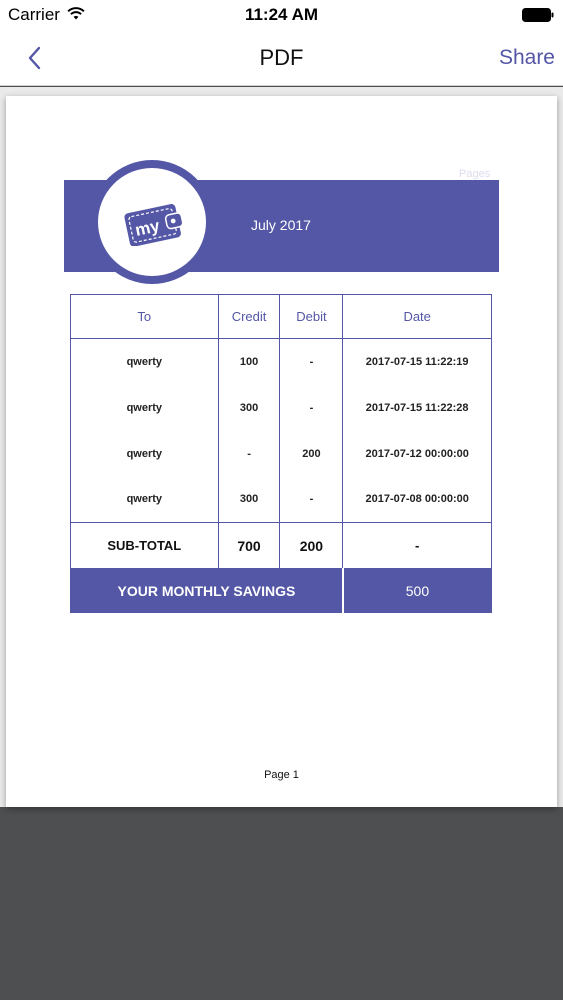 Image resolution: width=563 pixels, height=1000 pixels. I want to click on subtotal-debit: 200, so click(311, 545).